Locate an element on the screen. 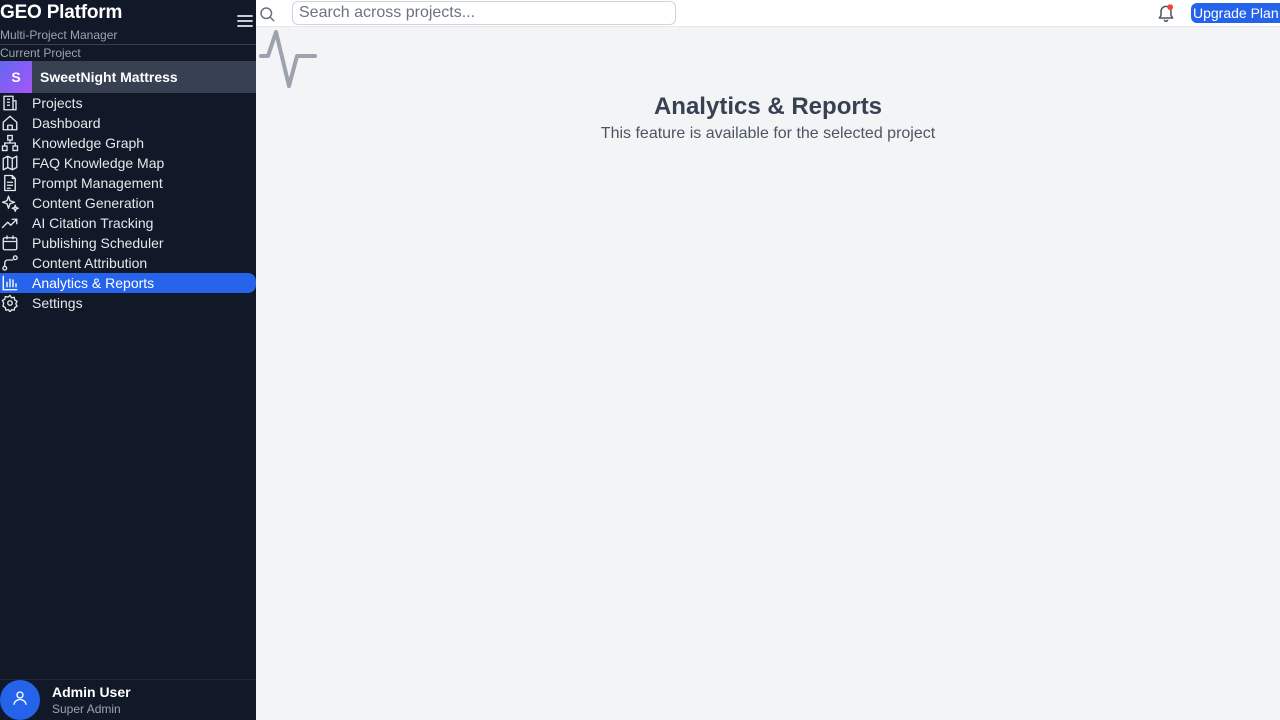 This screenshot has width=1280, height=720. search-icon is located at coordinates (267, 14).